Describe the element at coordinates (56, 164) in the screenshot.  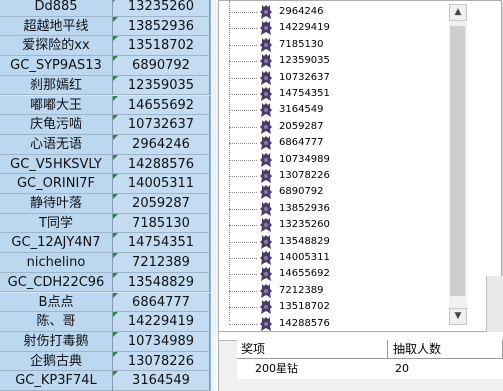
I see `name-cell: GC_V5HKSVLY` at that location.